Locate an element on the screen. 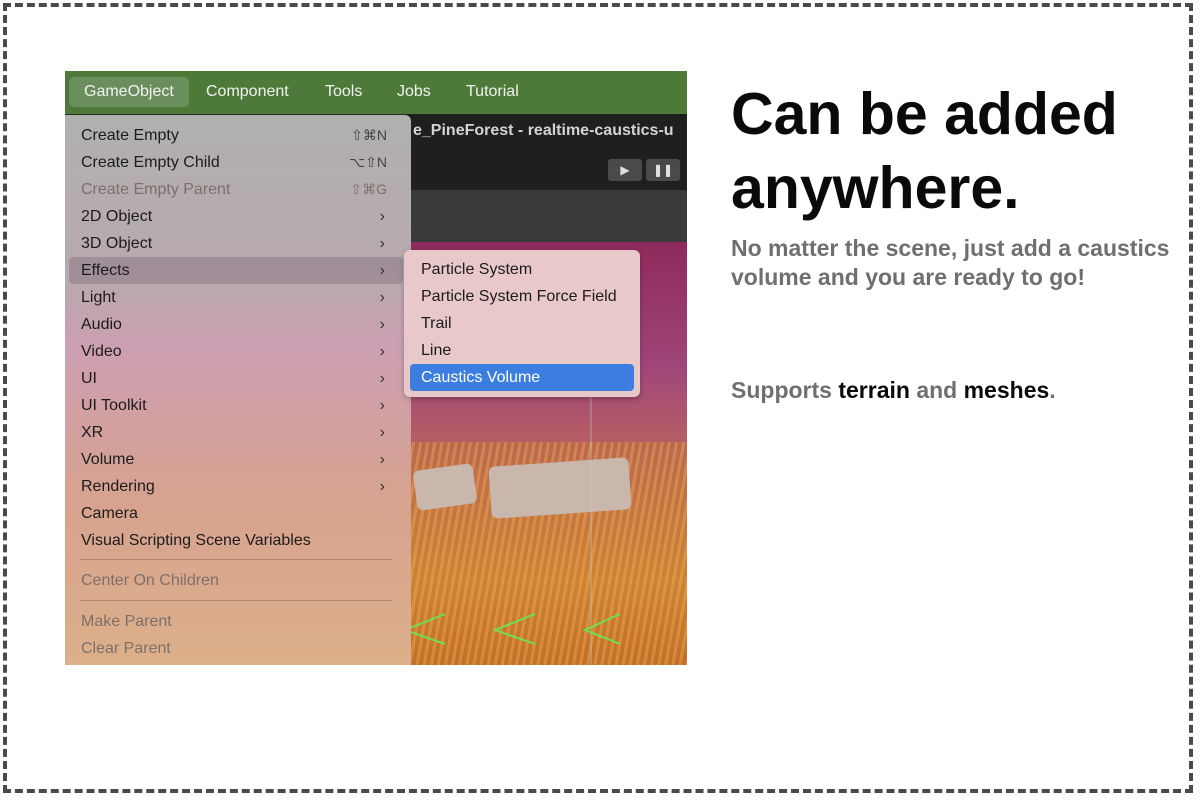 Image resolution: width=1200 pixels, height=800 pixels. scene-toolbar is located at coordinates (546, 216).